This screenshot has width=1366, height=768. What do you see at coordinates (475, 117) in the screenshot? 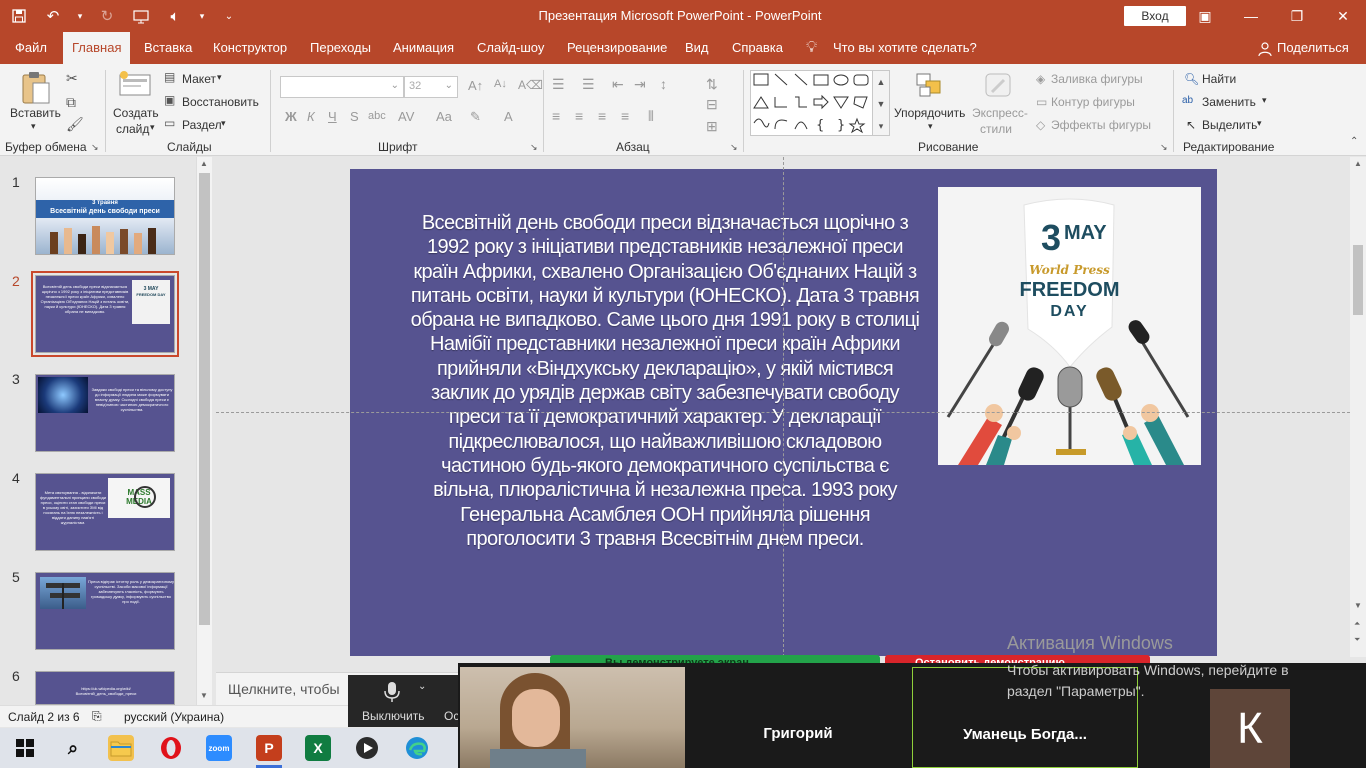
I see `highlight-icon: ✎` at bounding box center [475, 117].